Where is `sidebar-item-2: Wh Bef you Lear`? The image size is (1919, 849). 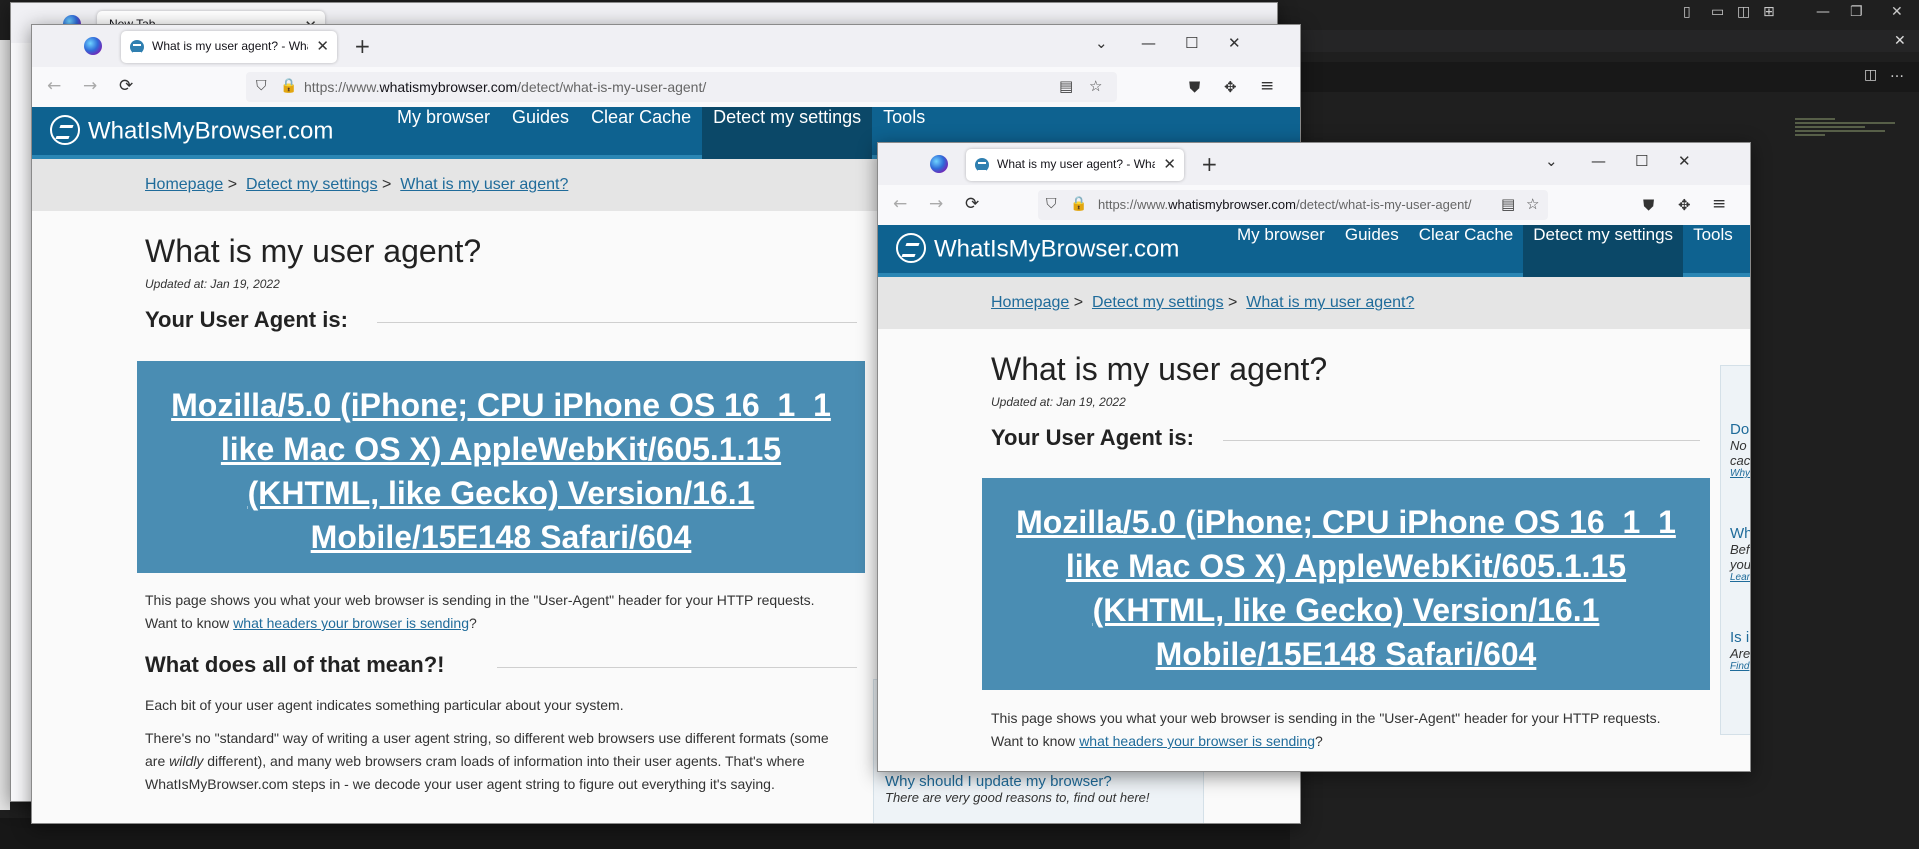
sidebar-item-2: Wh Bef you Lear is located at coordinates (1740, 554).